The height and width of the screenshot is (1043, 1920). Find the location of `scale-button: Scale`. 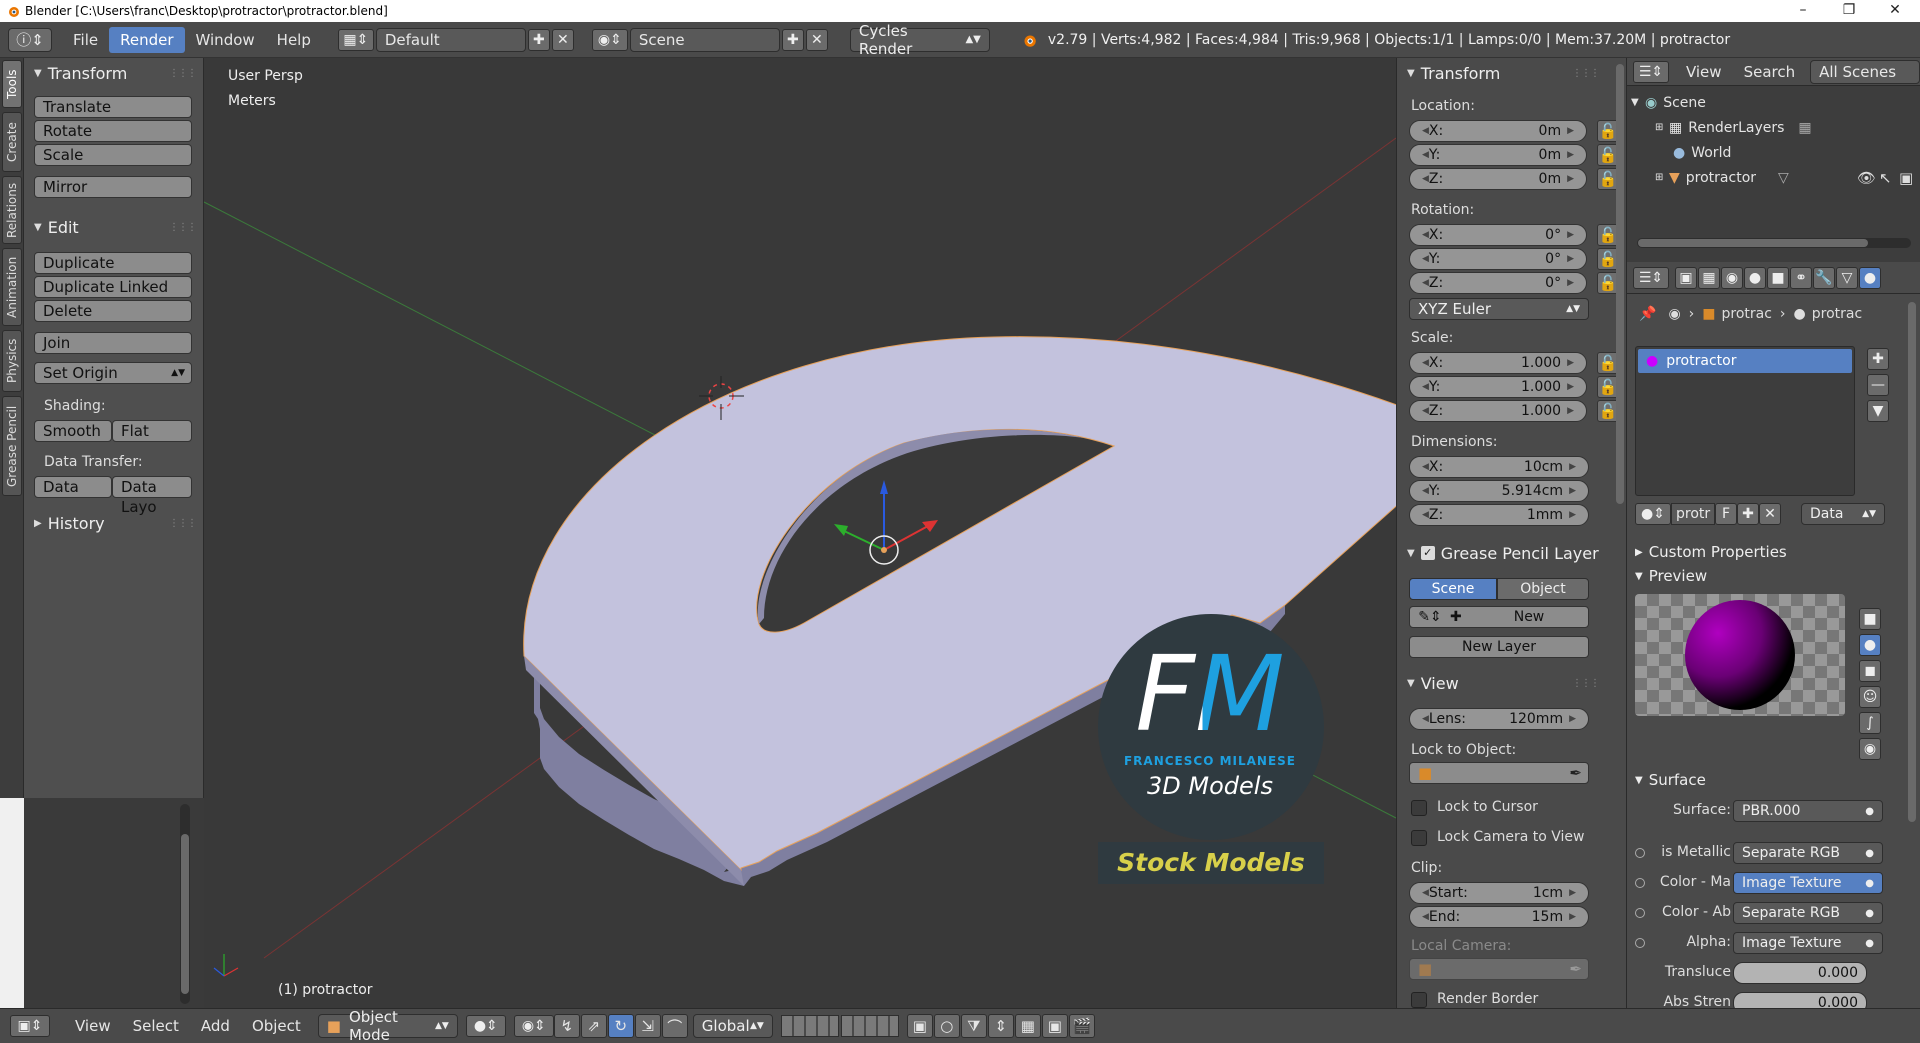

scale-button: Scale is located at coordinates (113, 155).